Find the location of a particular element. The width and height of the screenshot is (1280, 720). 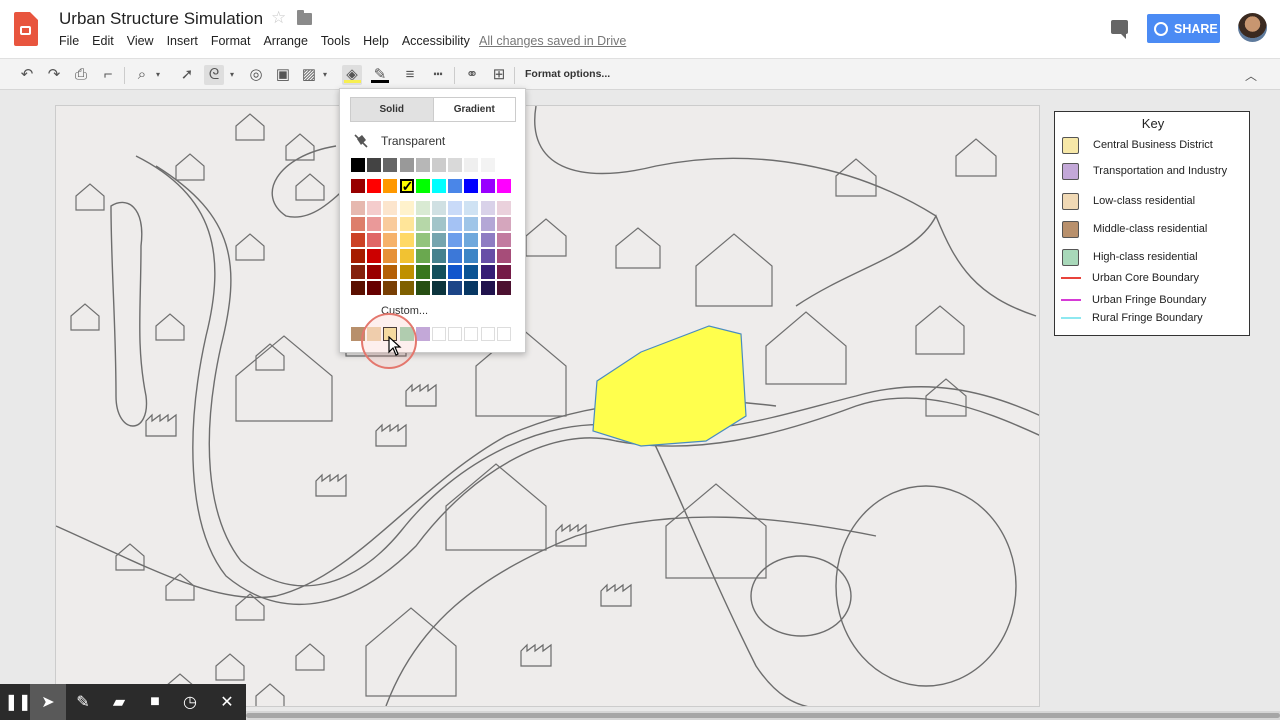

menu-insert: Insert is located at coordinates (182, 41).